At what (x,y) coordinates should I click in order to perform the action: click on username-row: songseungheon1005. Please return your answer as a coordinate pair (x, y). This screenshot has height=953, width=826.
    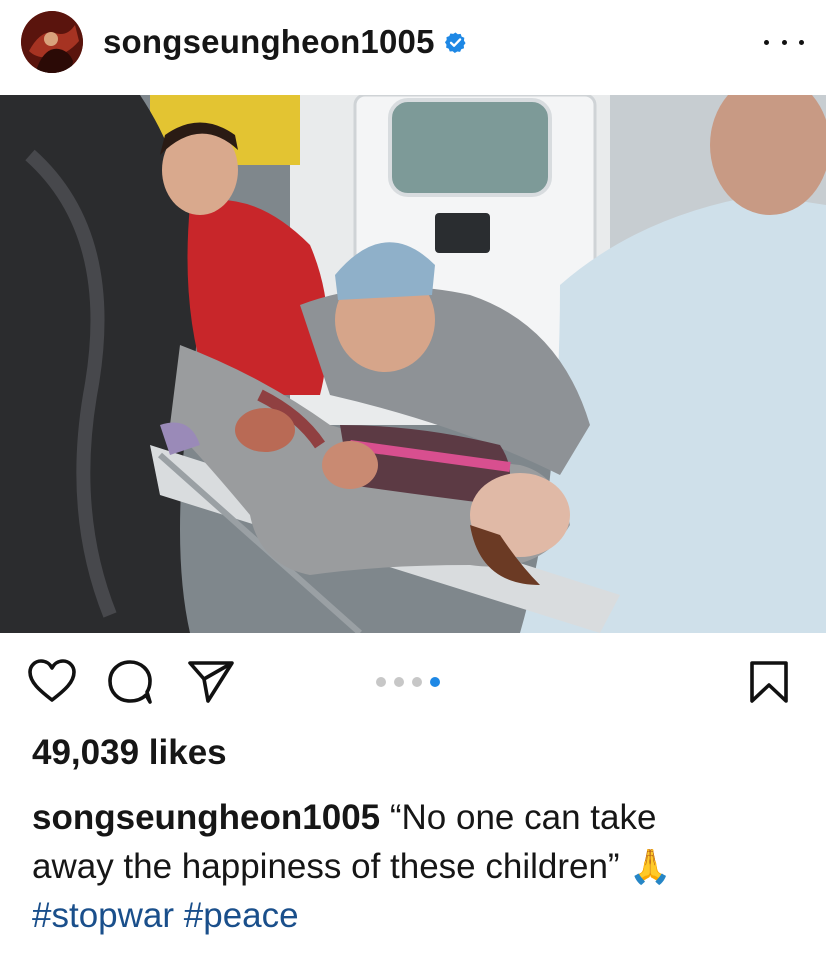
    Looking at the image, I should click on (285, 42).